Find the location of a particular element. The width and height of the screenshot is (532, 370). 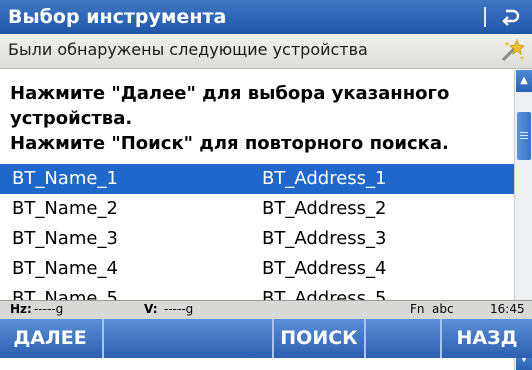

device-row: BT_Name_5 BT_Address_5 is located at coordinates (257, 292).